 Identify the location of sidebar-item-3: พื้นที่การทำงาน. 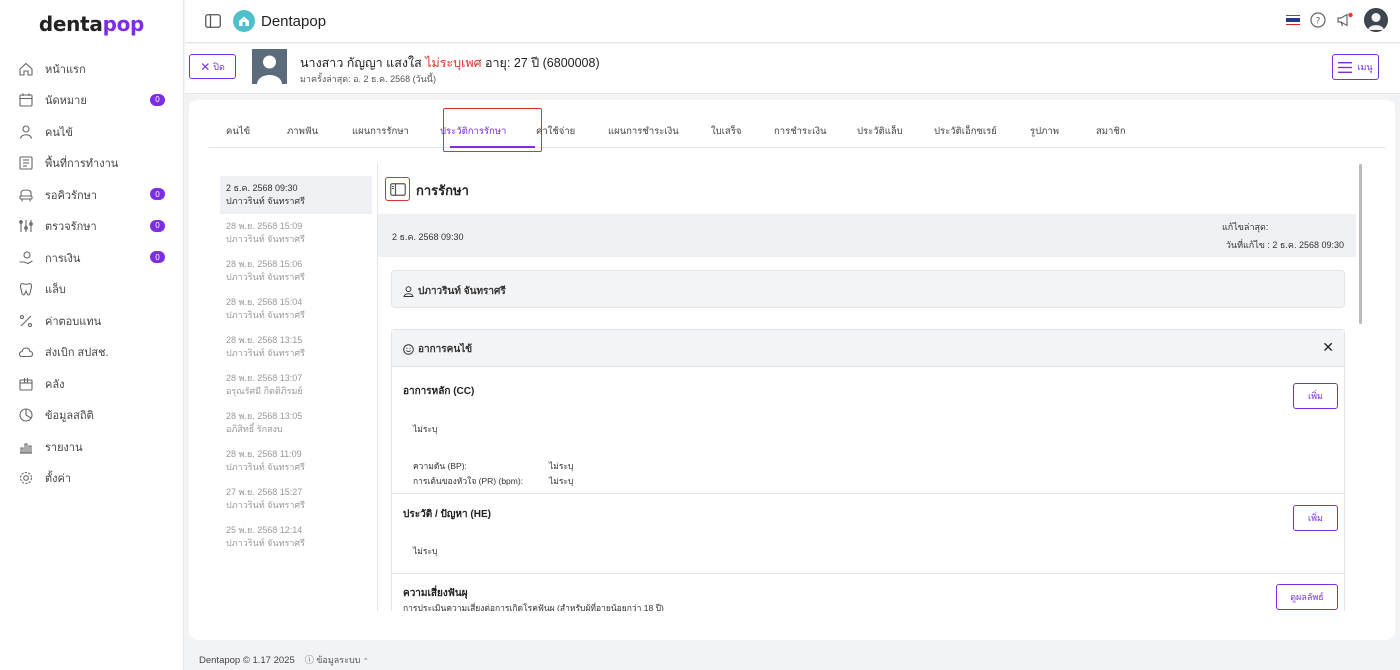
(91, 164).